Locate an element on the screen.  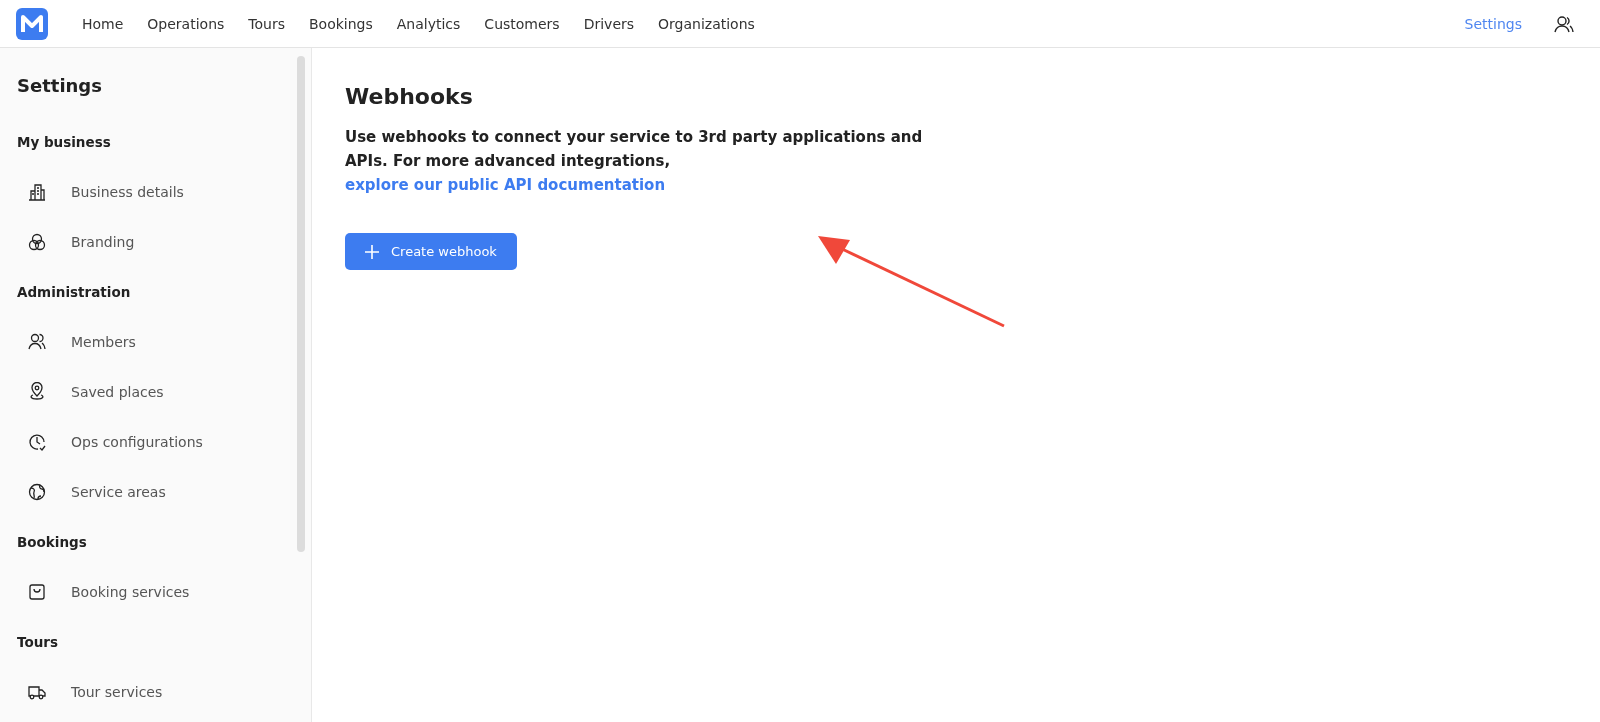
sidebar-item: Saved places is located at coordinates (117, 392).